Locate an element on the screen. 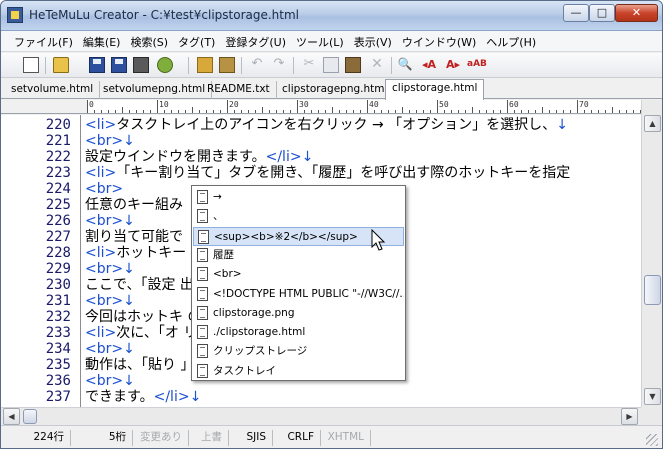 The height and width of the screenshot is (449, 663). line-number: 227 is located at coordinates (58, 237).